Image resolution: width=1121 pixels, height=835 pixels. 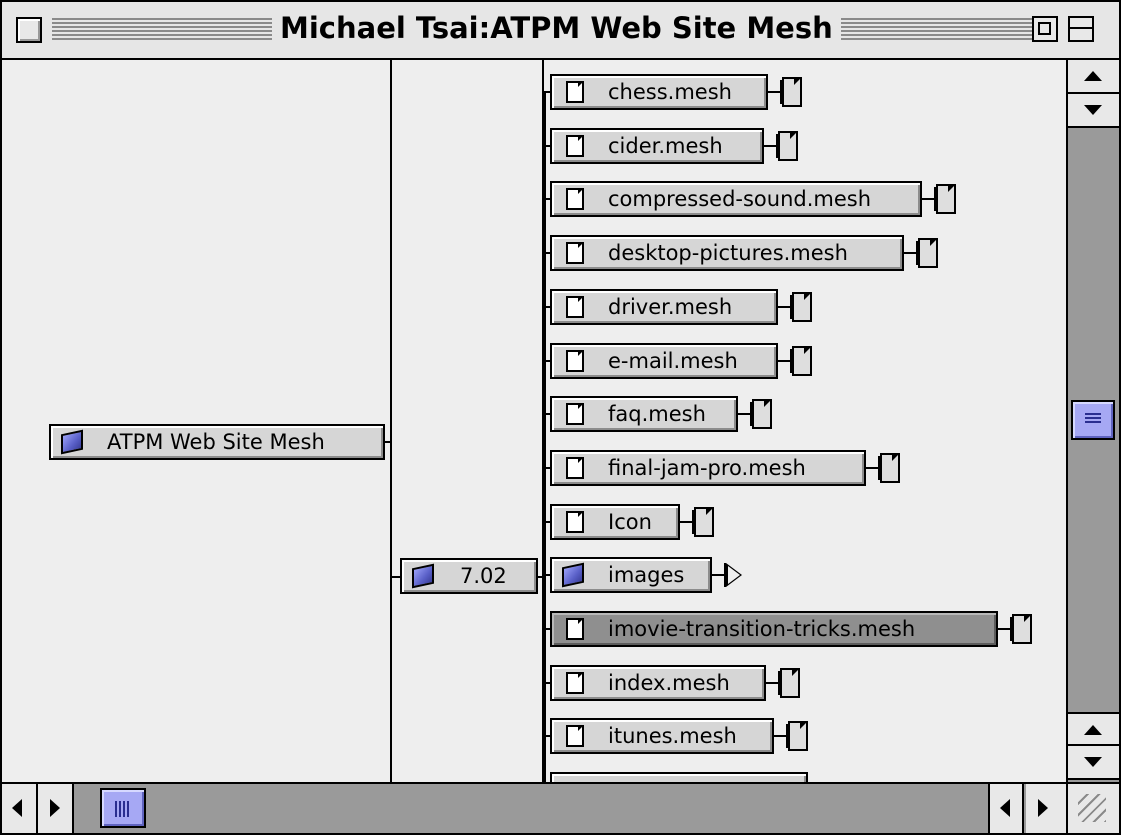 I want to click on tree-node-label: ATPM Web Site Mesh, so click(x=216, y=442).